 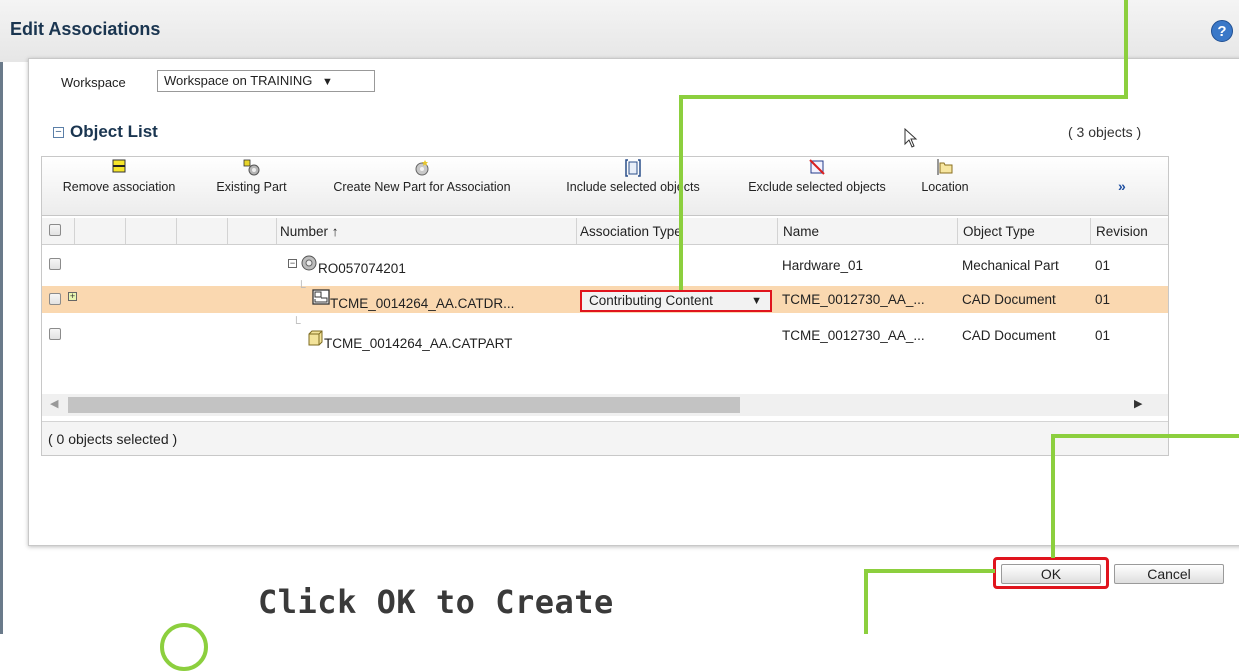 What do you see at coordinates (114, 131) in the screenshot?
I see `object-list-title: Object List` at bounding box center [114, 131].